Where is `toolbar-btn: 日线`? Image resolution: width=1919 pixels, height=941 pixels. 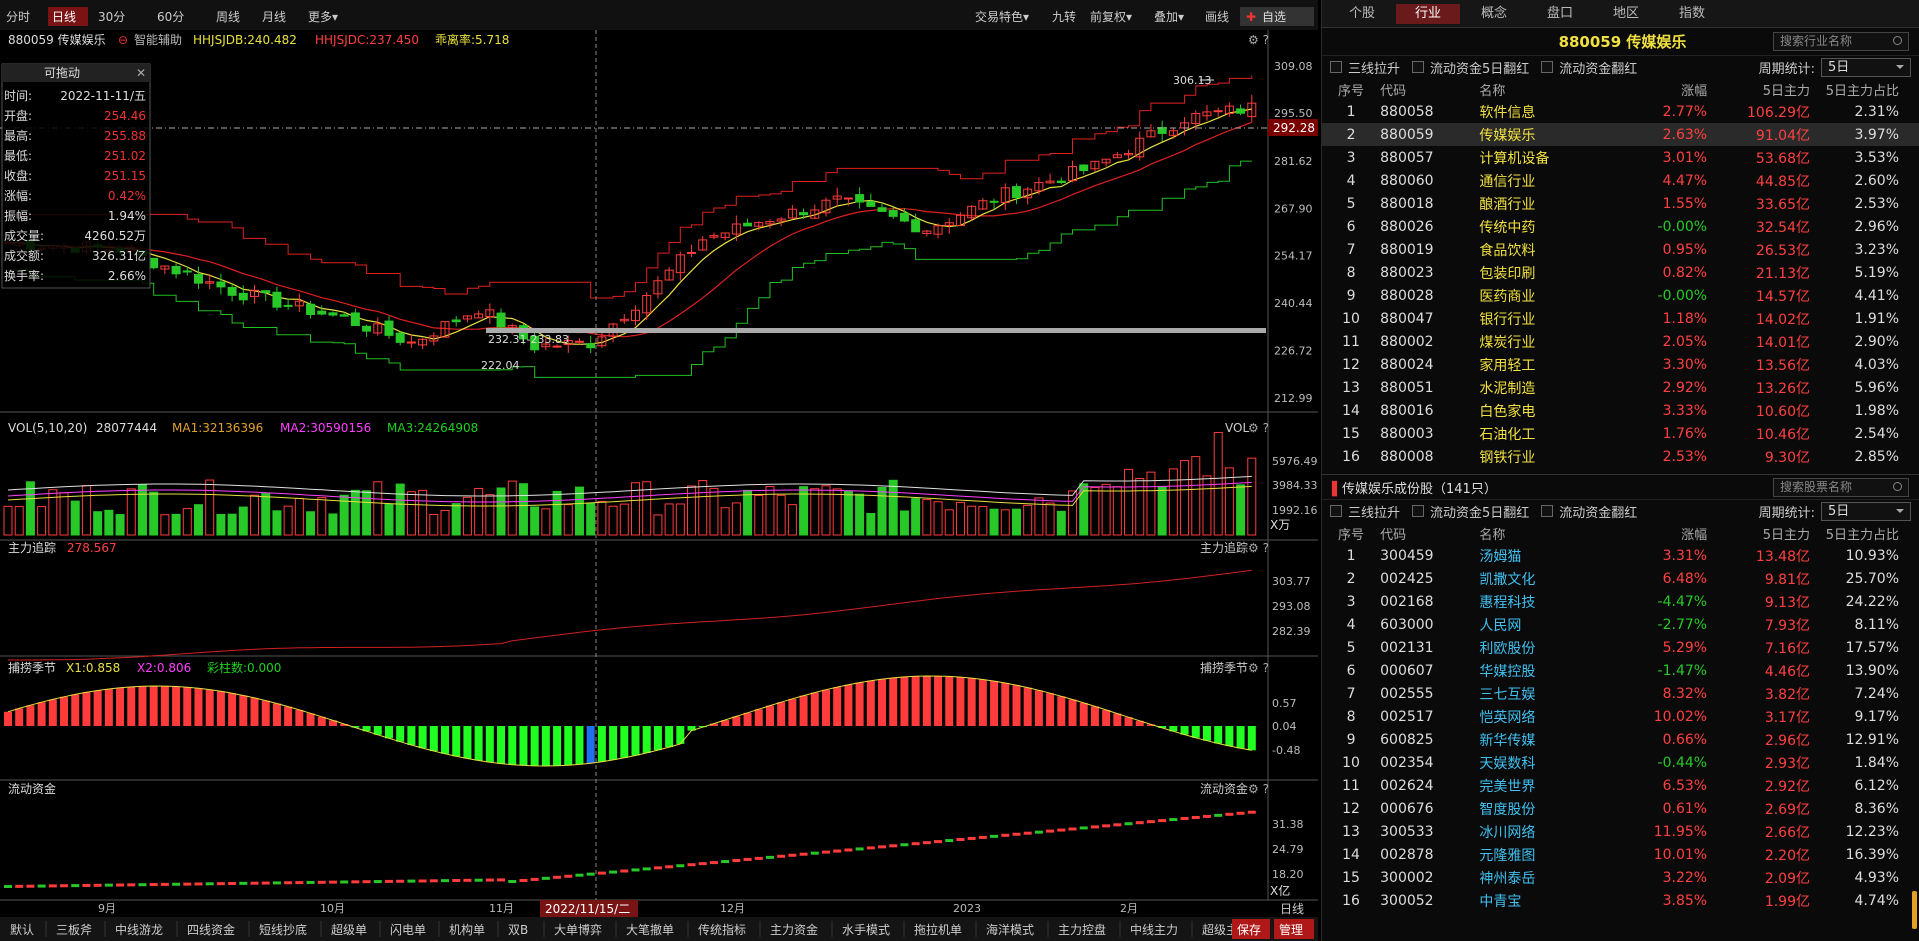 toolbar-btn: 日线 is located at coordinates (64, 17).